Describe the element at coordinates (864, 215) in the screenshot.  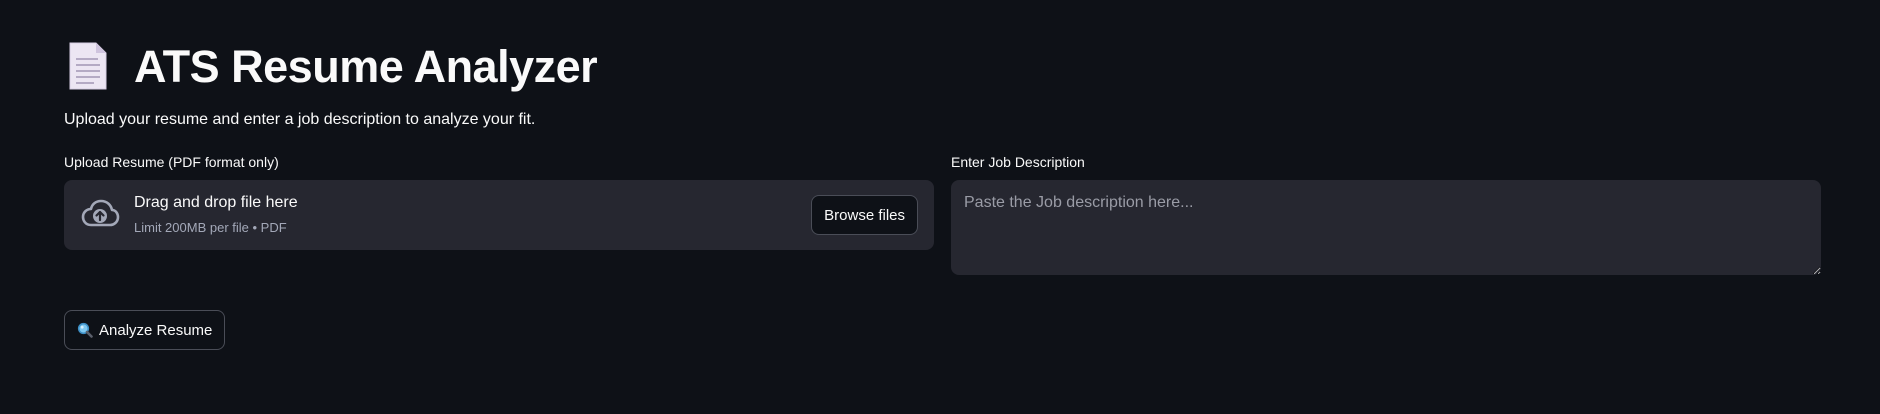
I see `browse-files-button: Browse files` at that location.